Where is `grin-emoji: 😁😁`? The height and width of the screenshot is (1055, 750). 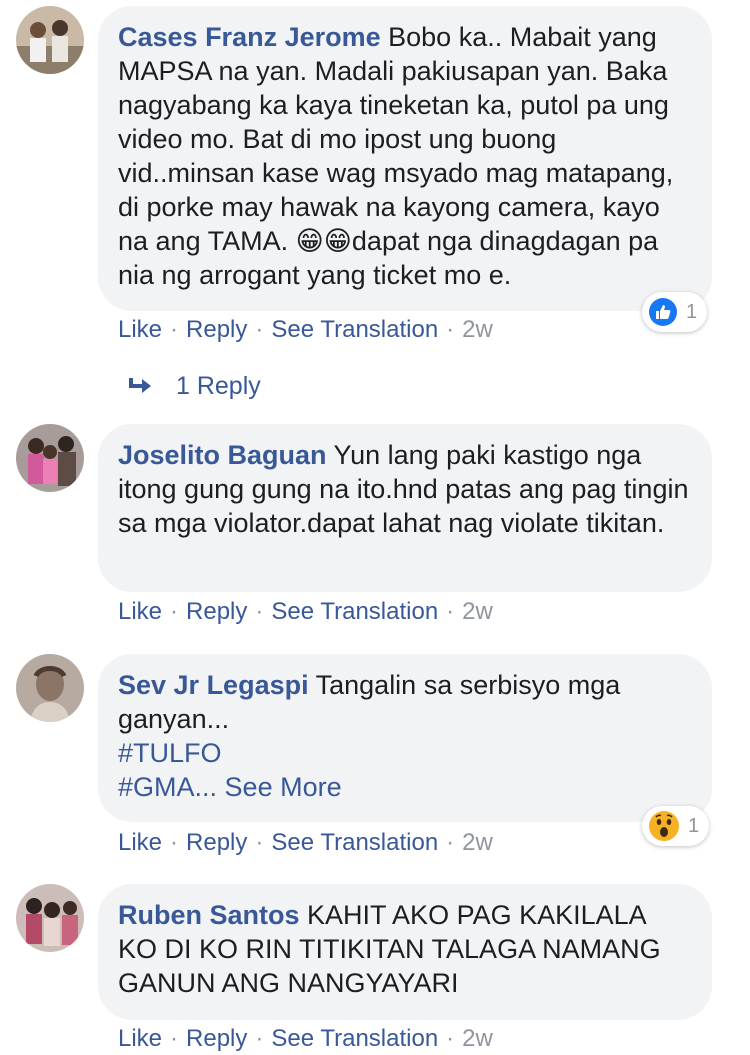 grin-emoji: 😁😁 is located at coordinates (323, 241).